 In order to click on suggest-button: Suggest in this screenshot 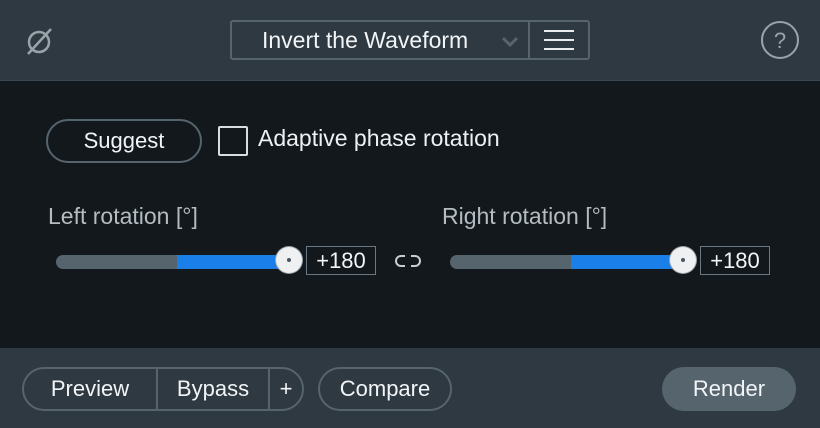, I will do `click(124, 141)`.